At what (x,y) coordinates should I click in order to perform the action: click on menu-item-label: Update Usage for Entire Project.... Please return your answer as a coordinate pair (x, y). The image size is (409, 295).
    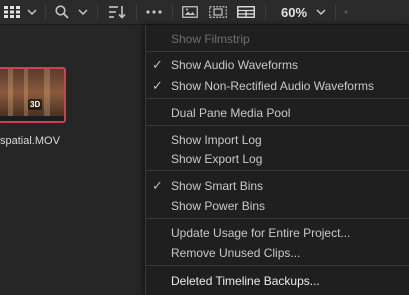
    Looking at the image, I should click on (261, 233).